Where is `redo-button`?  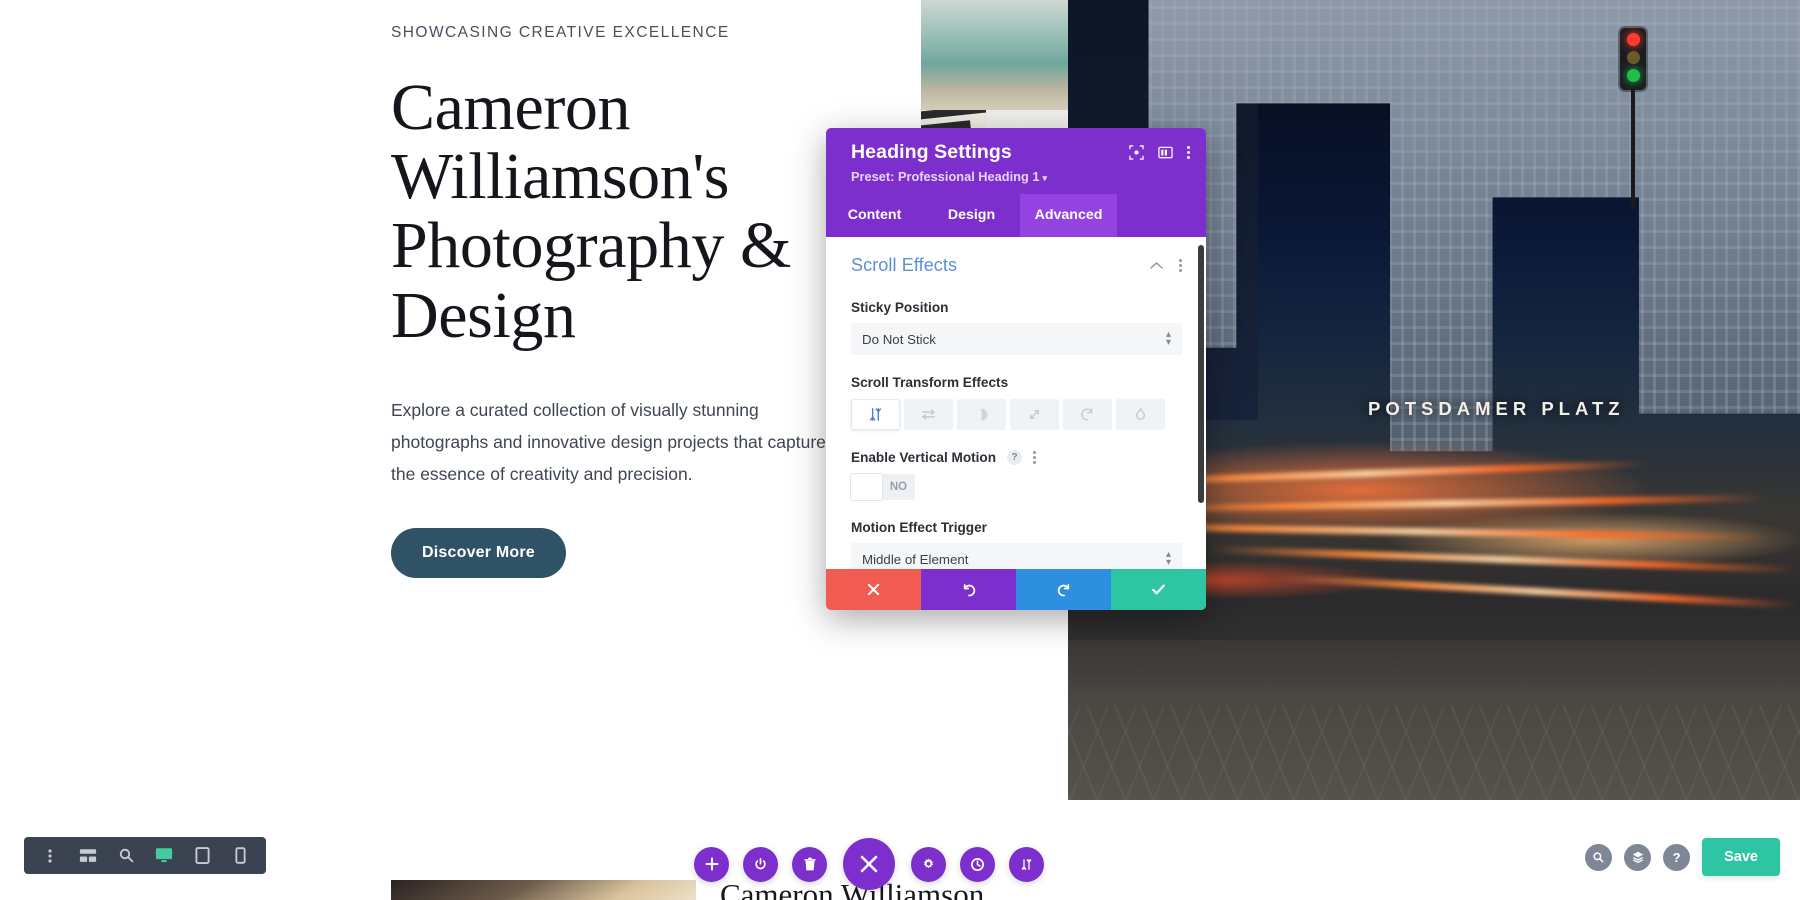 redo-button is located at coordinates (1063, 589).